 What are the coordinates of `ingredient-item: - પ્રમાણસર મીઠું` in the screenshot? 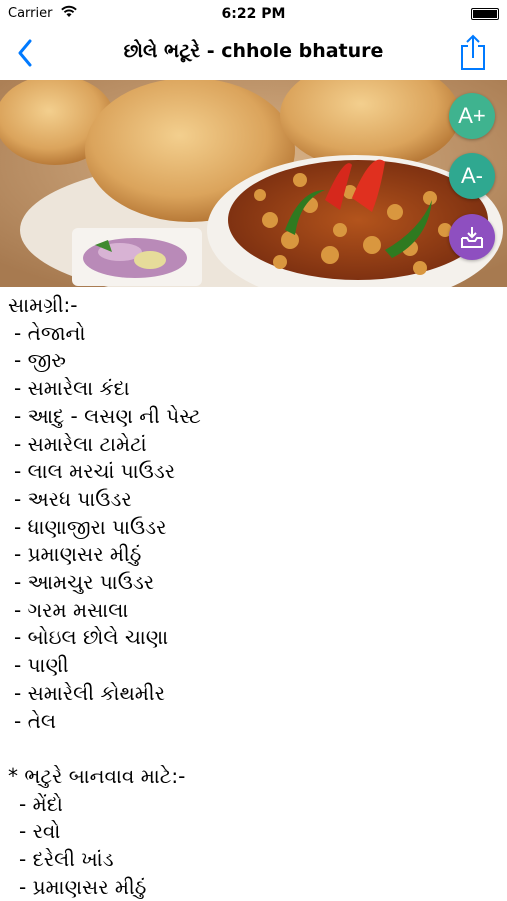 It's located at (78, 554).